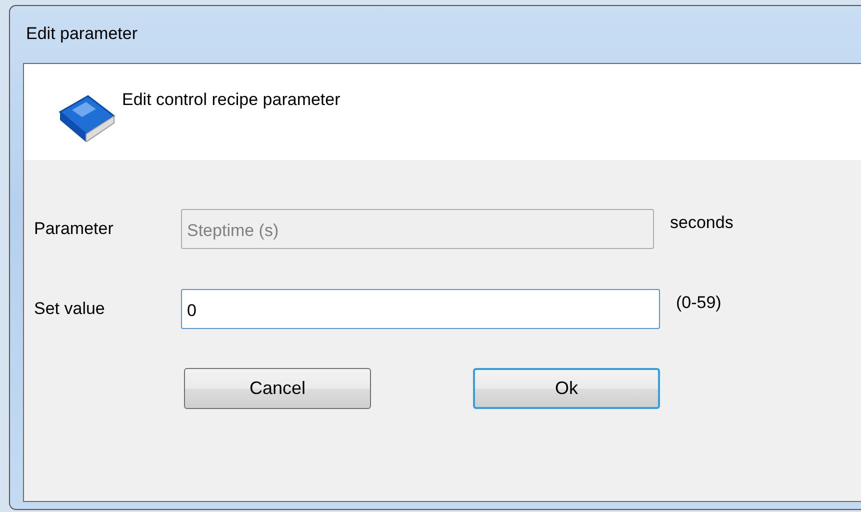 This screenshot has height=512, width=861. What do you see at coordinates (699, 303) in the screenshot?
I see `unit-label: (0-59)` at bounding box center [699, 303].